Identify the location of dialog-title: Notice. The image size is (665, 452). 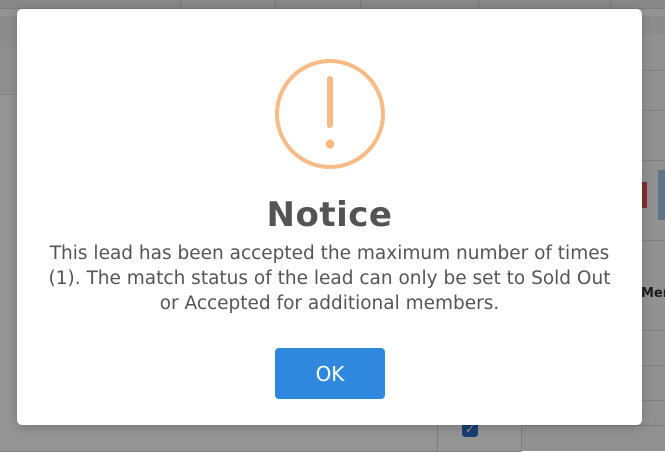
(329, 215).